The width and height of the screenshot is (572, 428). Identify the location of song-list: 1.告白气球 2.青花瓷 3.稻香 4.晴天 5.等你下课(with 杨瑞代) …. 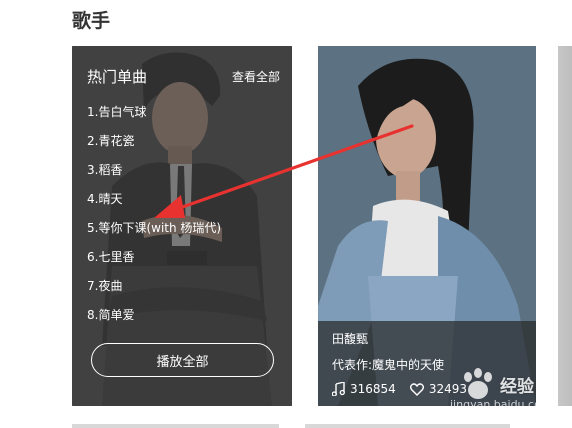
(154, 221).